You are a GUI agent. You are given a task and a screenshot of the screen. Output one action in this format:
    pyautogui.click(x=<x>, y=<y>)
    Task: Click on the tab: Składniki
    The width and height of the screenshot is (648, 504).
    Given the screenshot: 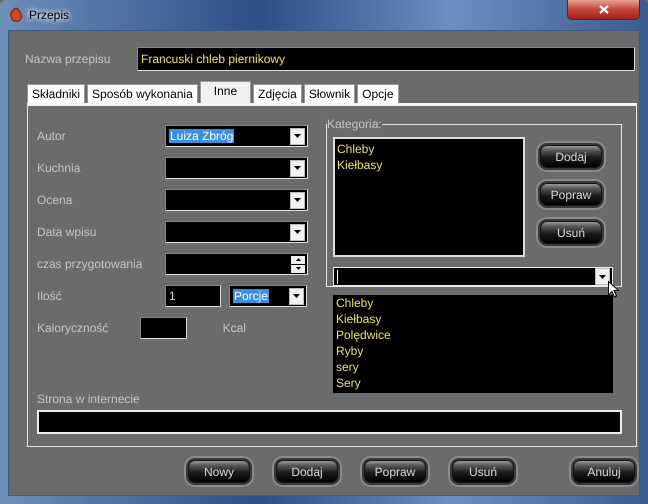 What is the action you would take?
    pyautogui.click(x=56, y=93)
    